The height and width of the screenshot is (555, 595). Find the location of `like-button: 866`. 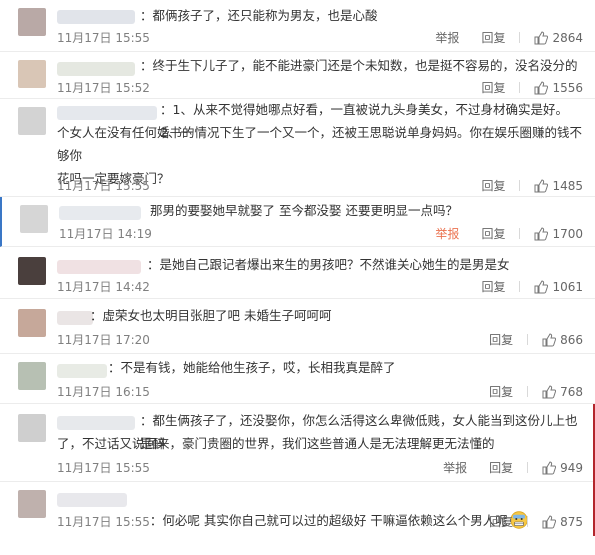

like-button: 866 is located at coordinates (562, 340).